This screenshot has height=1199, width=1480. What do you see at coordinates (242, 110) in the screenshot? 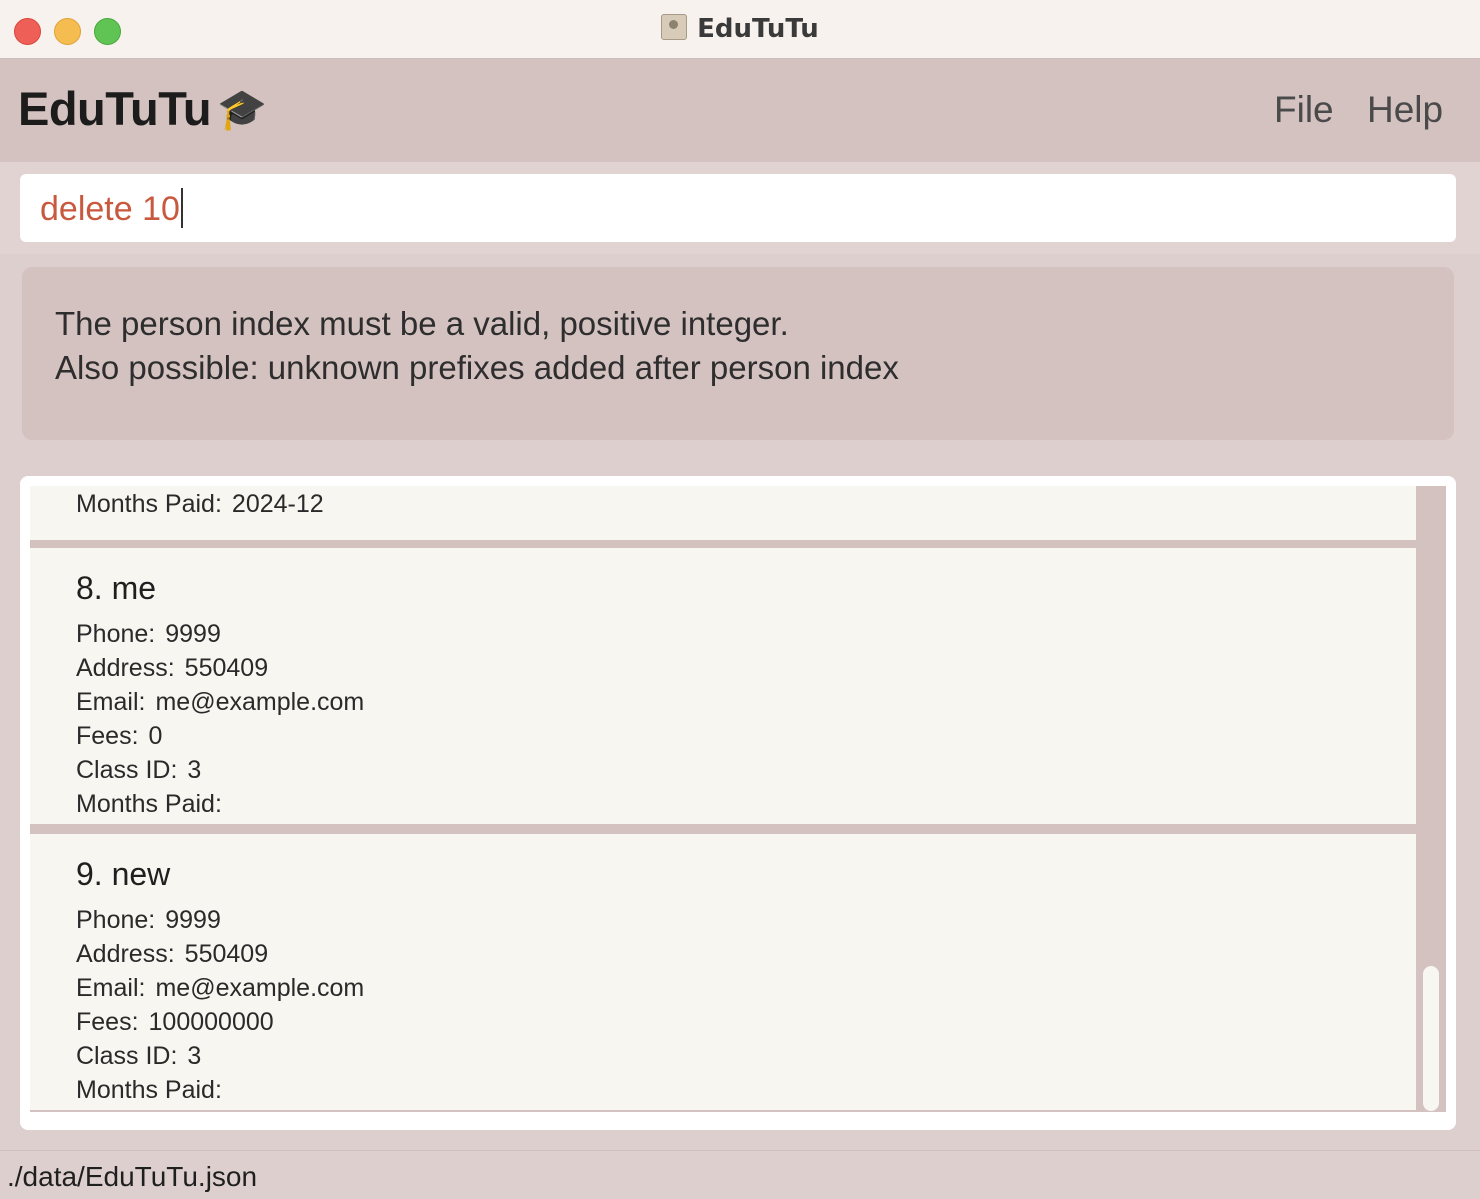
I see `graduation-cap-icon: 🎓` at bounding box center [242, 110].